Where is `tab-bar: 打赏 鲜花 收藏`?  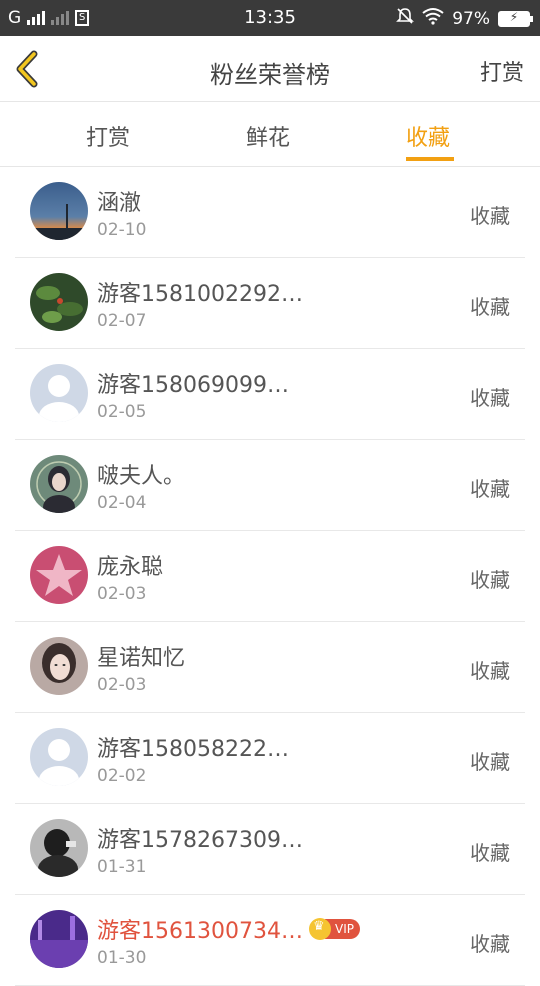
tab-bar: 打赏 鲜花 收藏 is located at coordinates (270, 134).